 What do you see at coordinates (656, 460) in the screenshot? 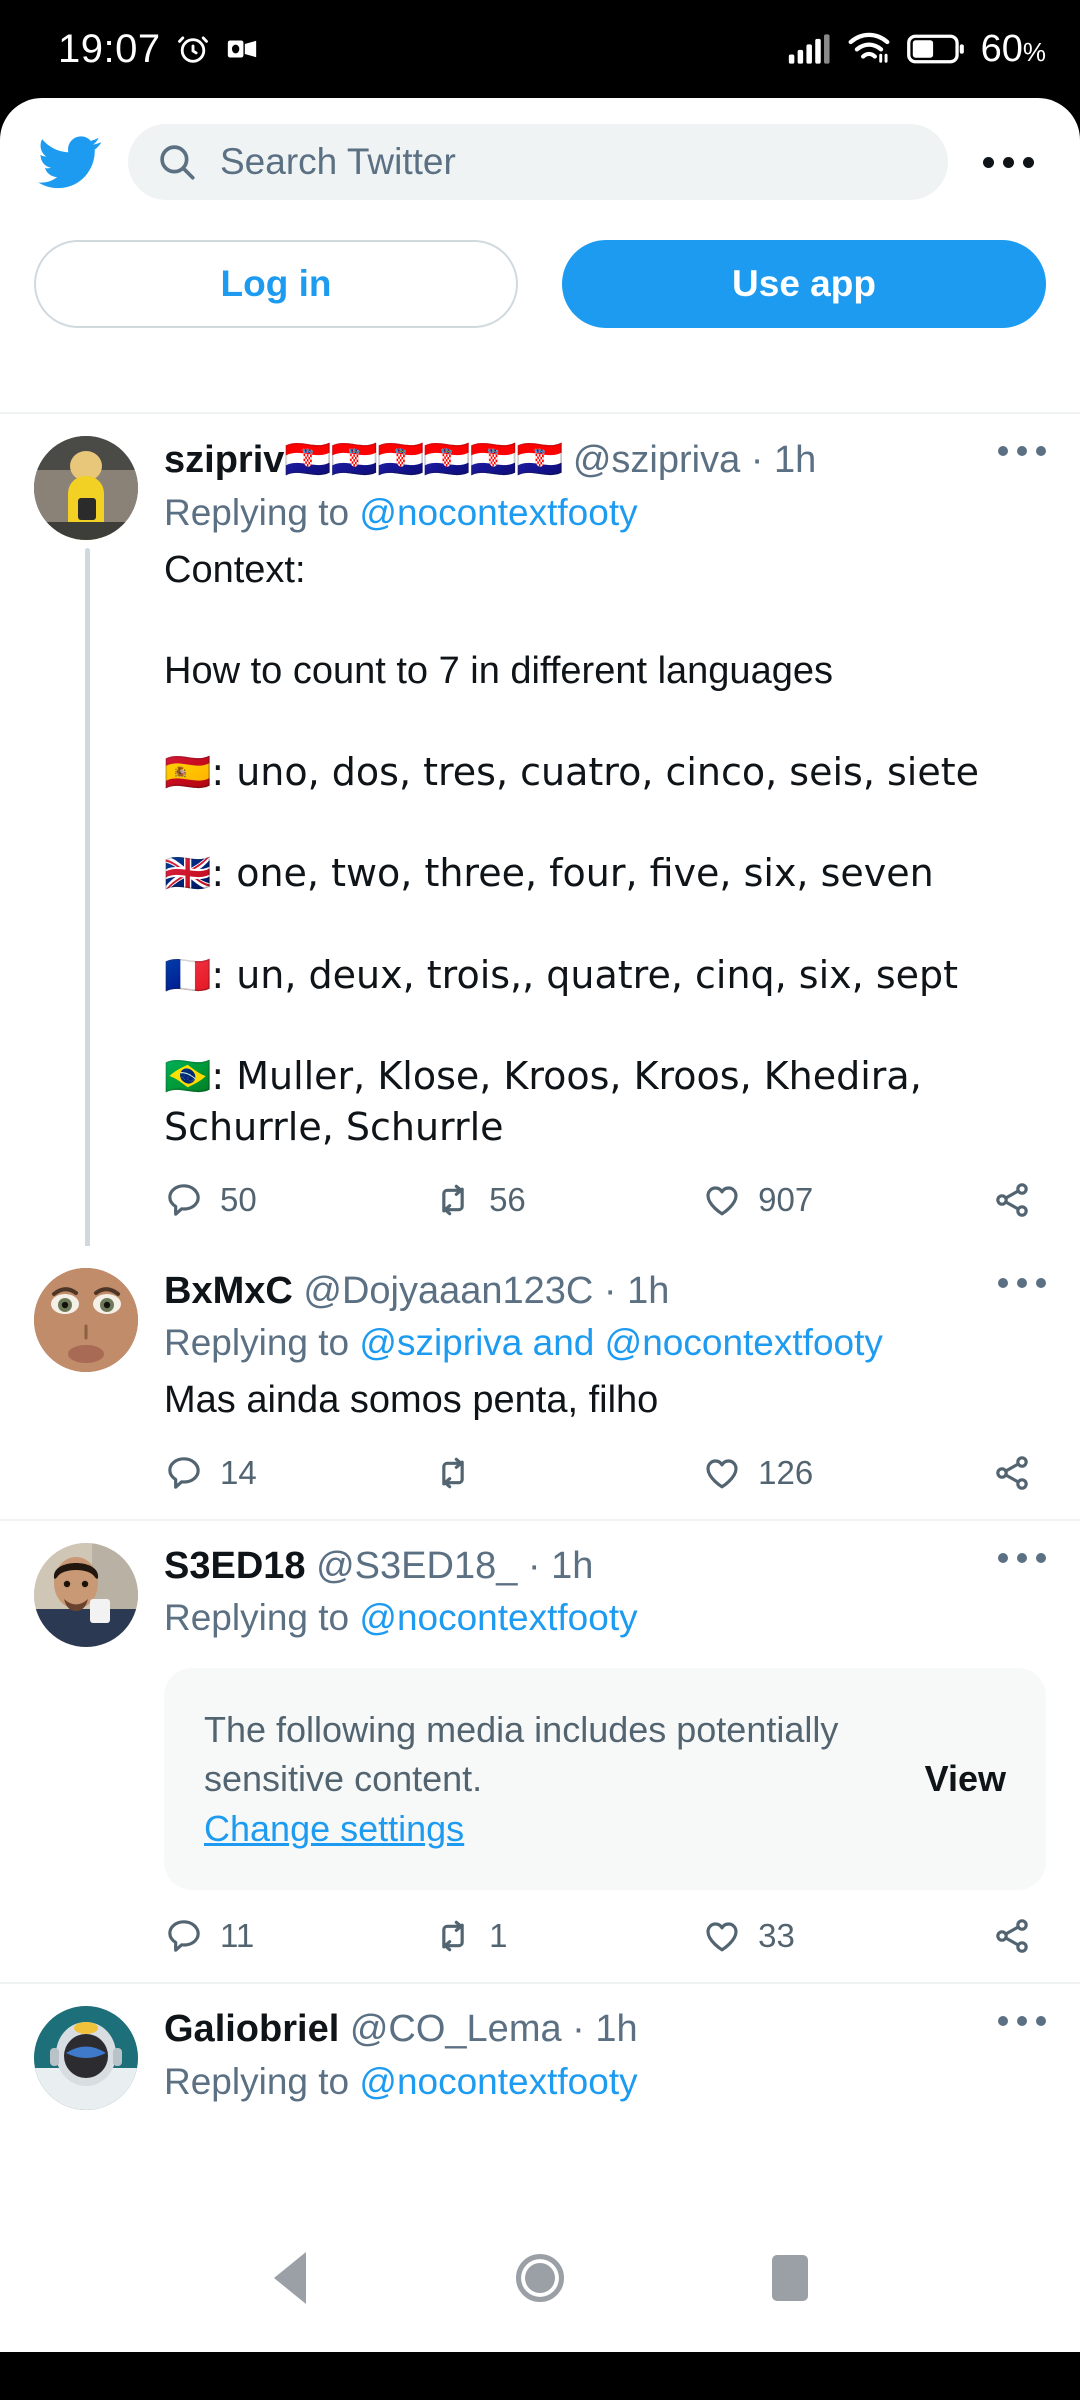
I see `author-handle: @szipriva` at bounding box center [656, 460].